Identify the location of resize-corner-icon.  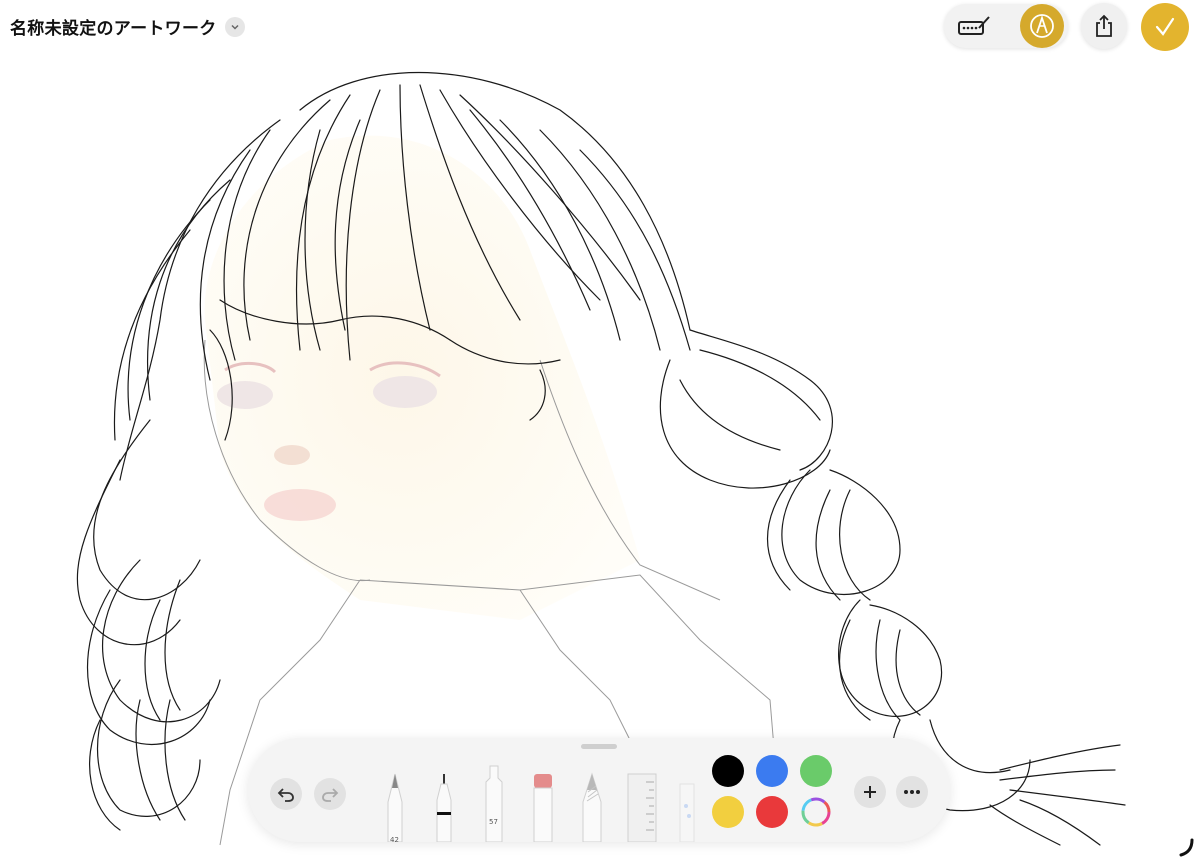
(1186, 847).